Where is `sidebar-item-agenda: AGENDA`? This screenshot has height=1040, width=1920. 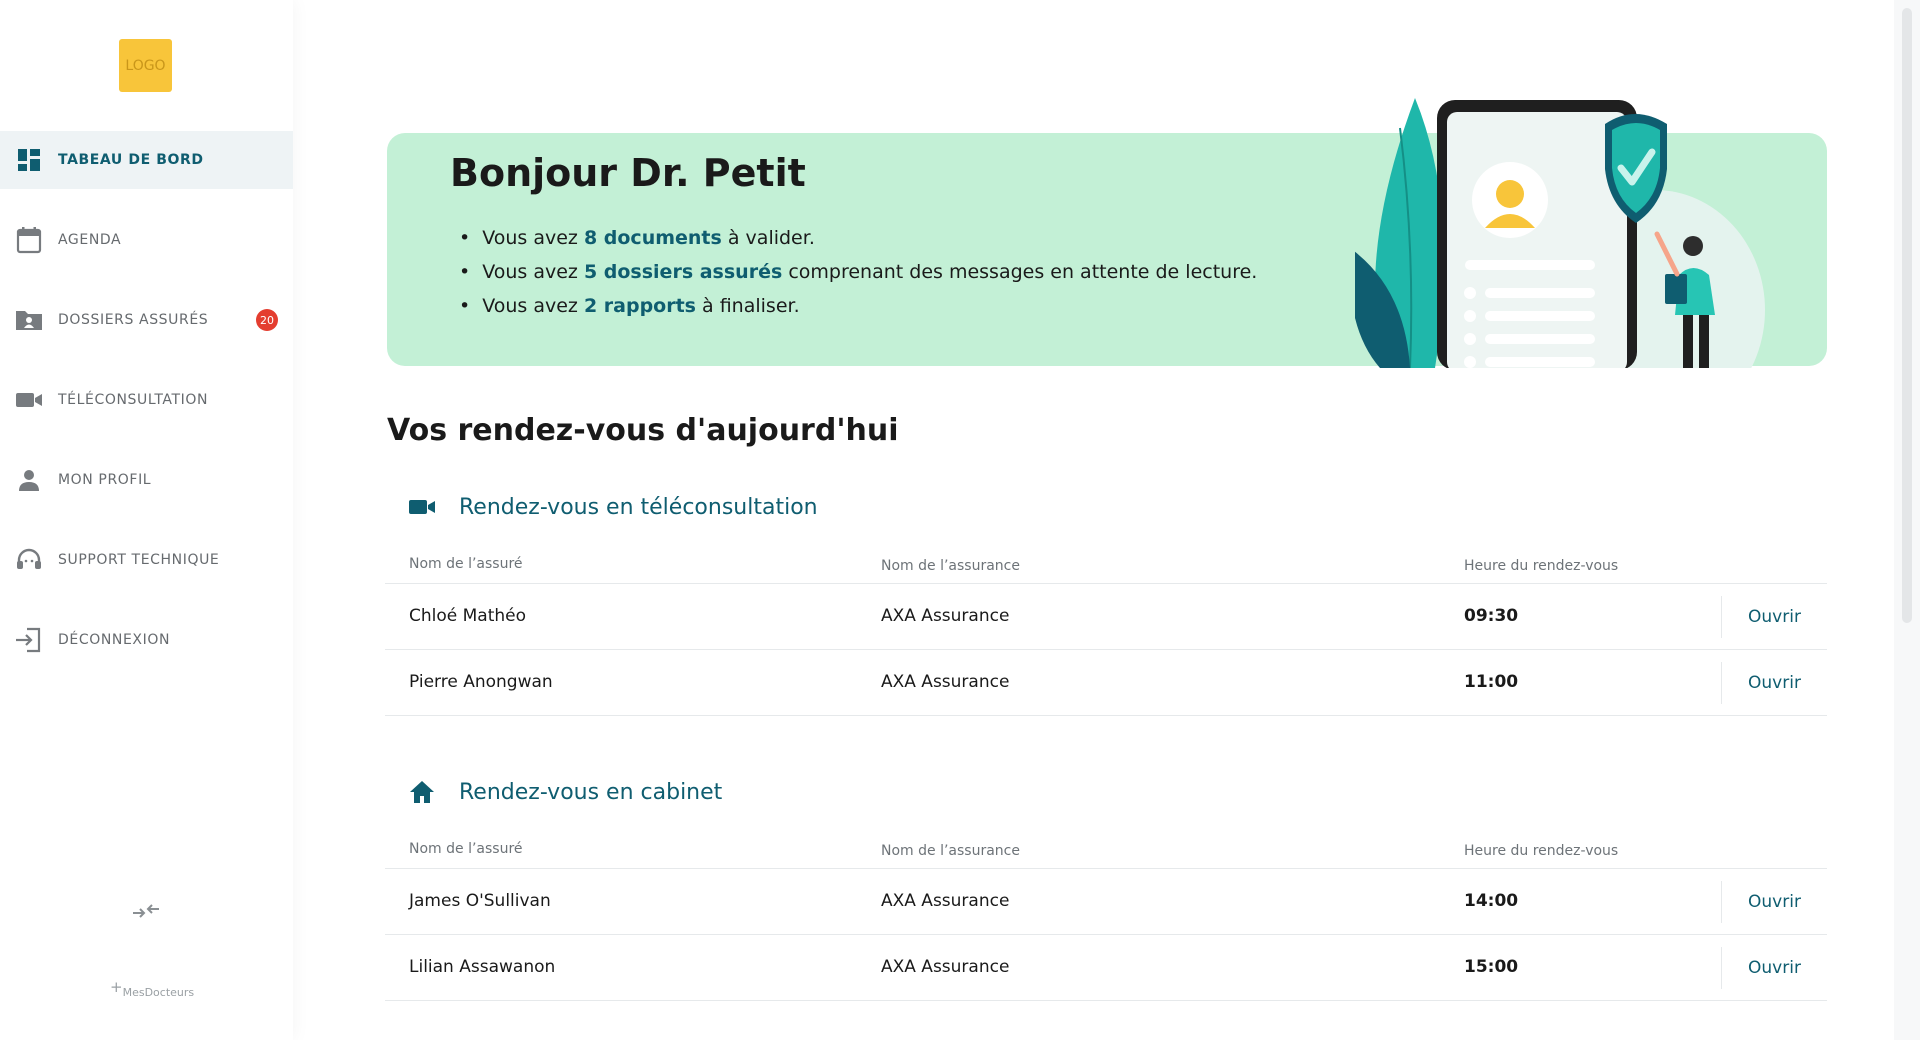
sidebar-item-agenda: AGENDA is located at coordinates (146, 240).